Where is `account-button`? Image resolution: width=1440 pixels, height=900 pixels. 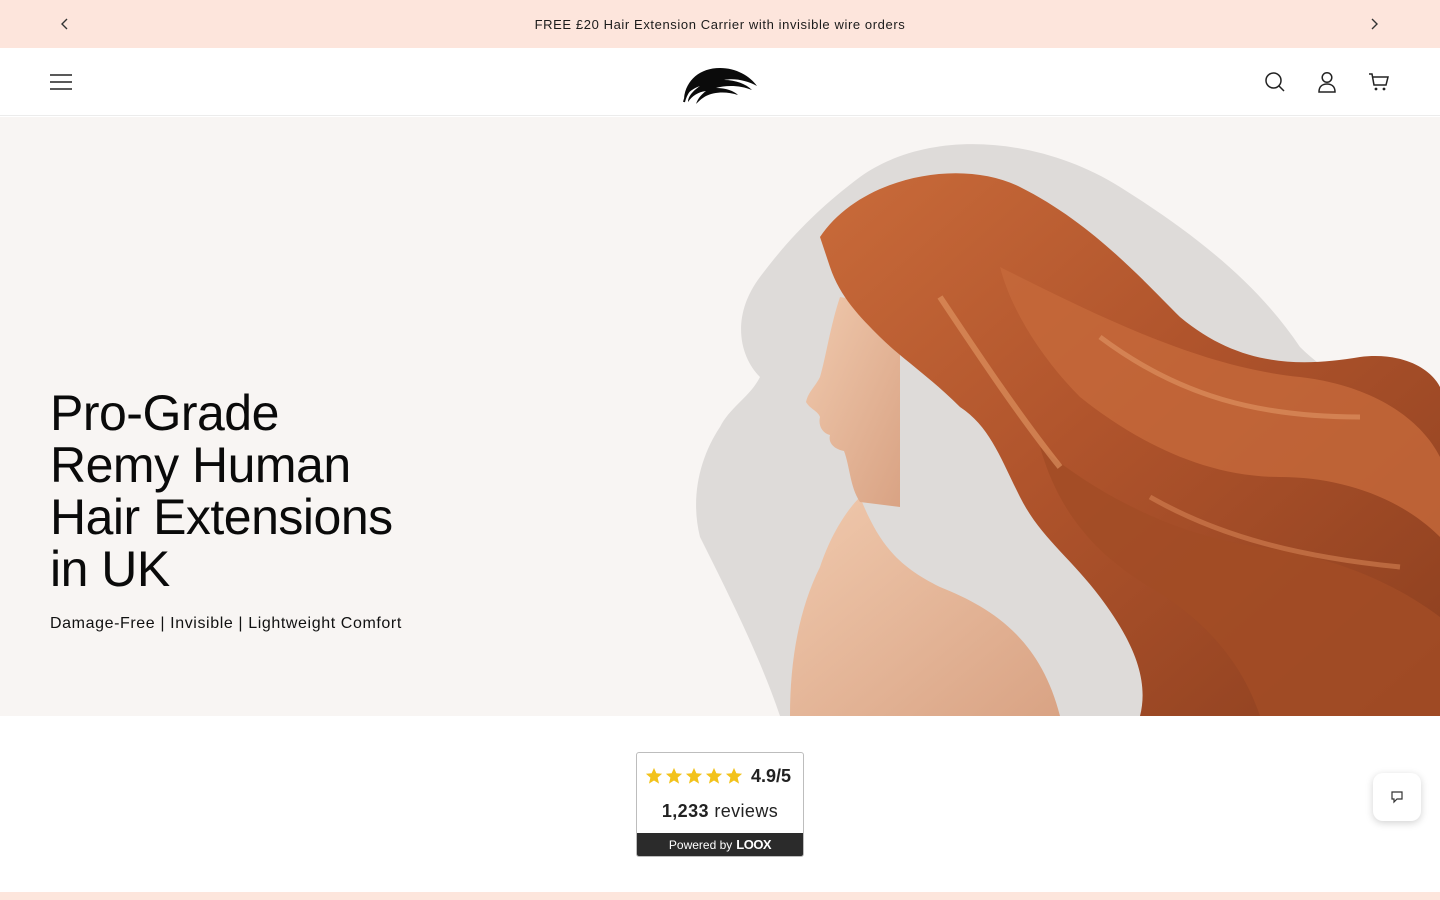
account-button is located at coordinates (1327, 82).